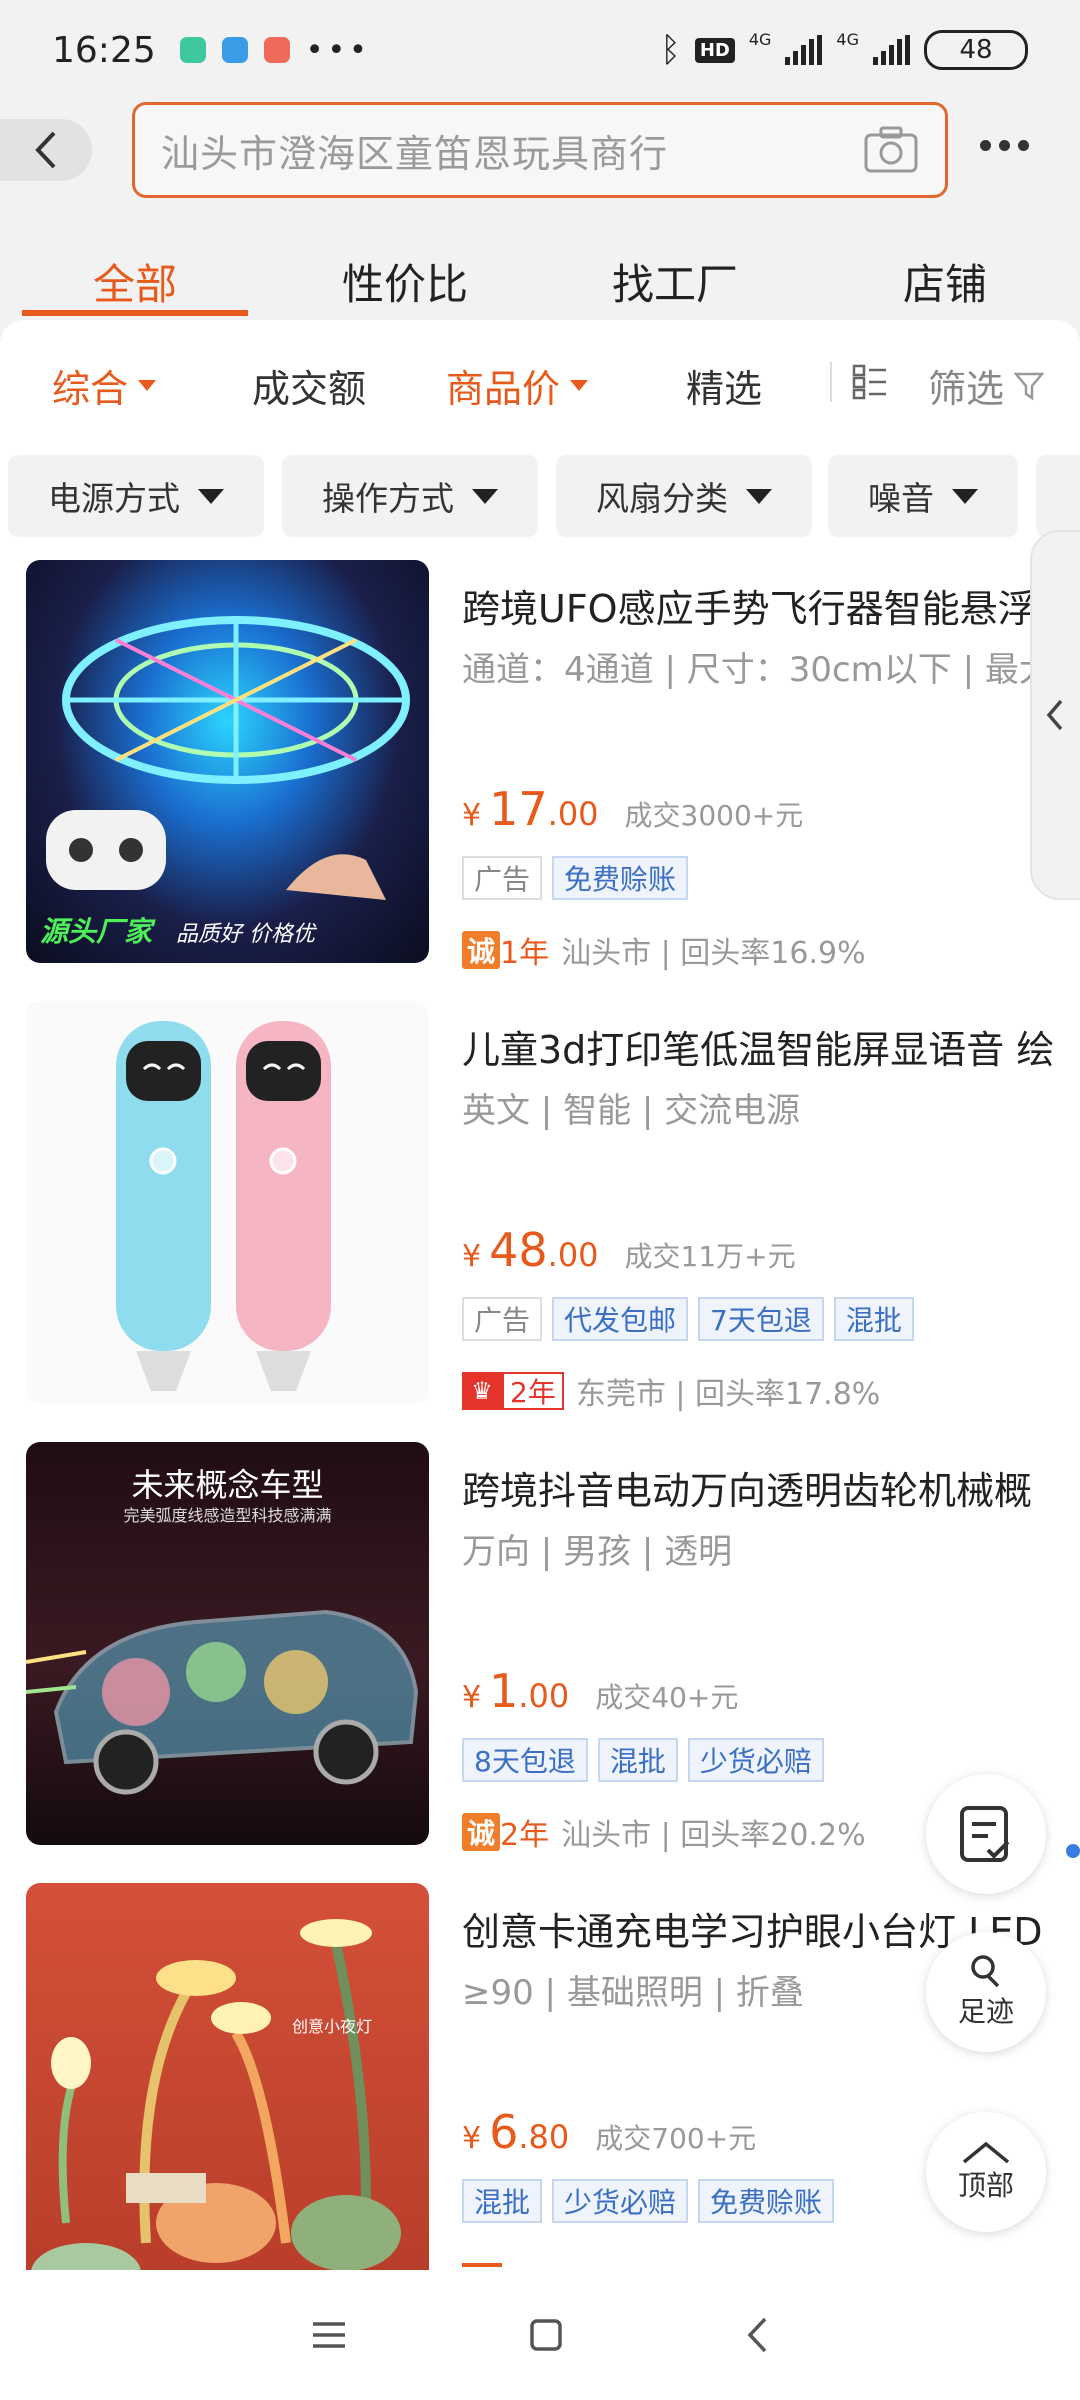  What do you see at coordinates (1073, 1851) in the screenshot?
I see `notification-dot` at bounding box center [1073, 1851].